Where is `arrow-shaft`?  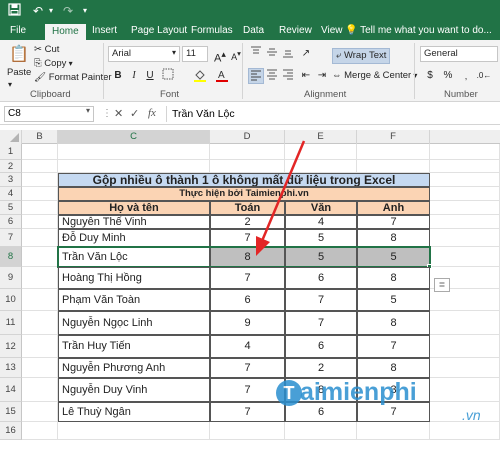
arrow-shaft is located at coordinates (283, 191).